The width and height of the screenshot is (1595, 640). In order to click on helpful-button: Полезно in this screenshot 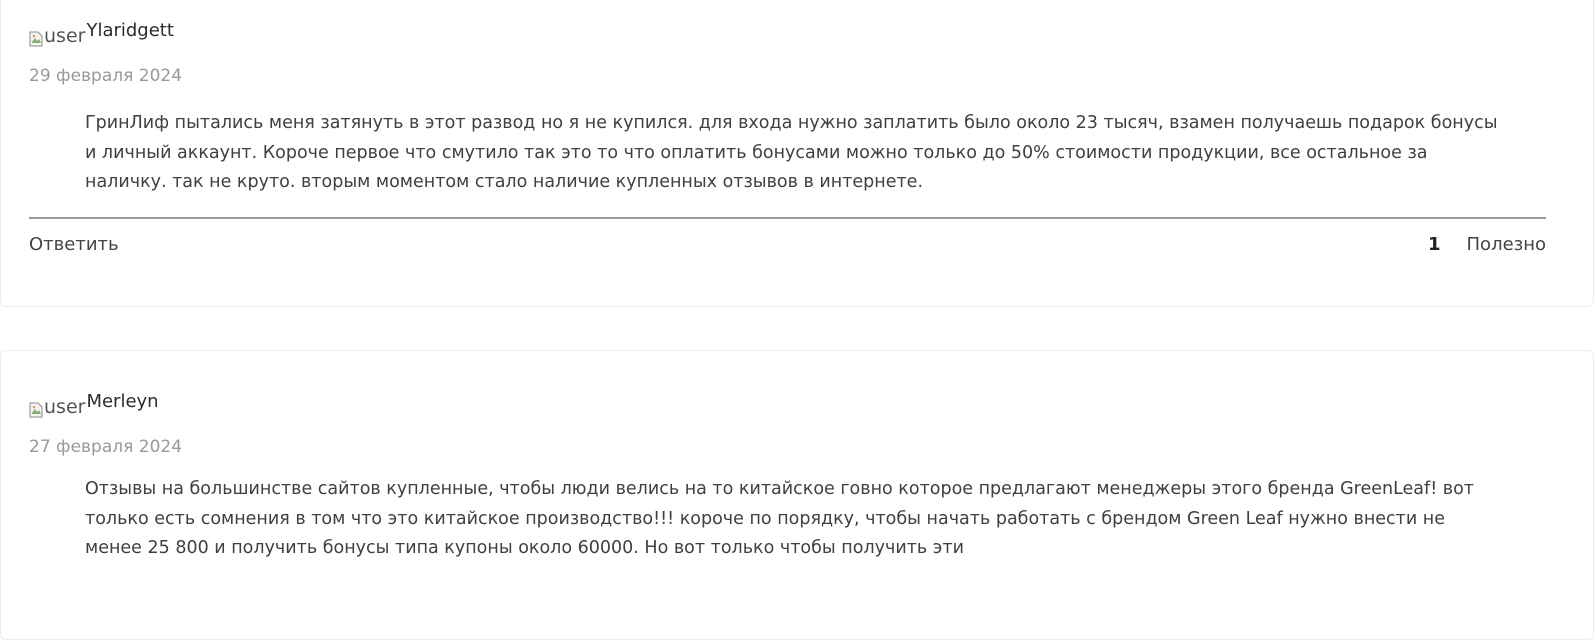, I will do `click(1506, 244)`.